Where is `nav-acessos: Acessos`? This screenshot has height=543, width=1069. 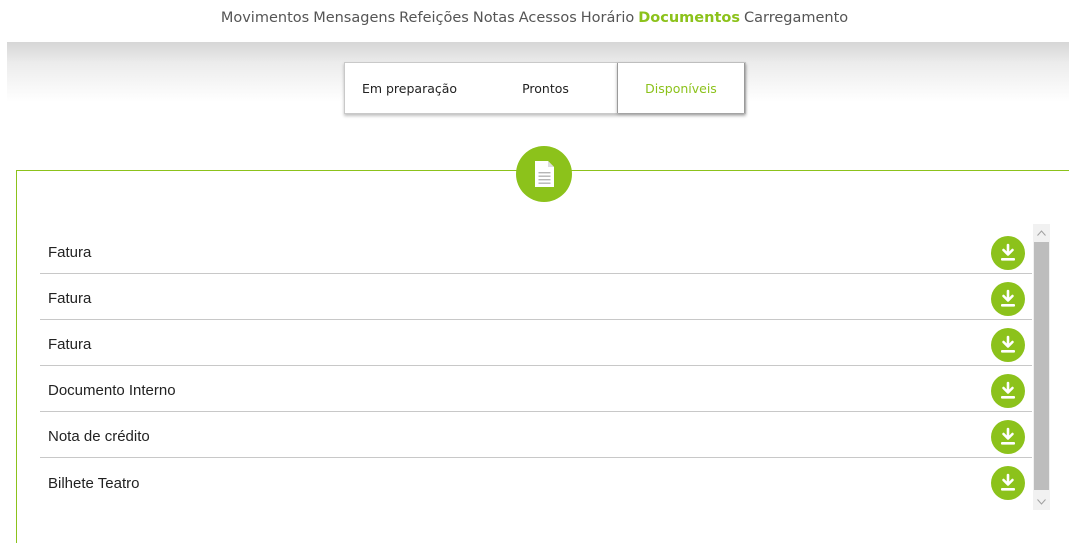
nav-acessos: Acessos is located at coordinates (548, 18).